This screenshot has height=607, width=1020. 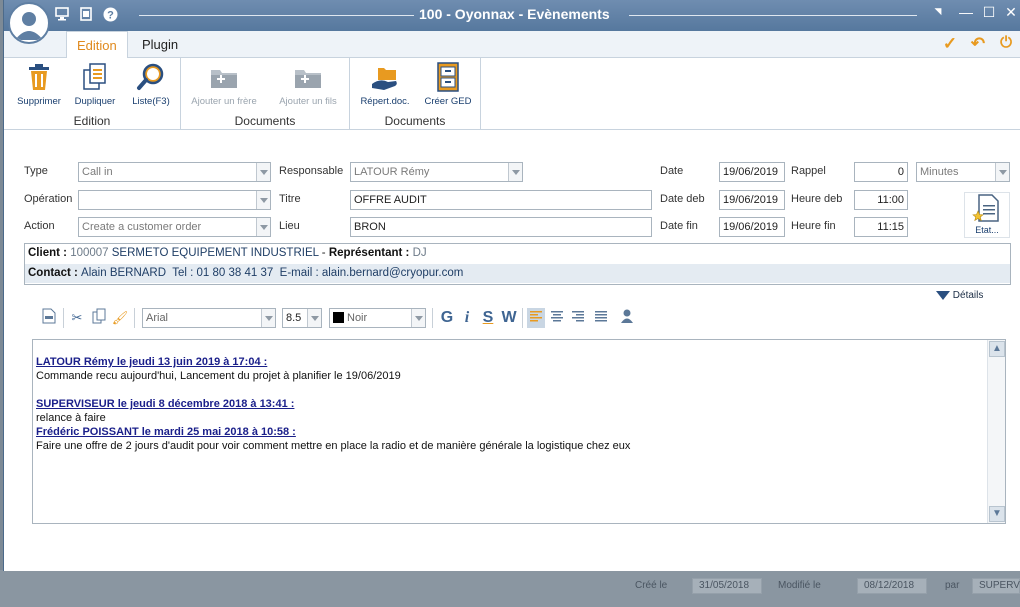 What do you see at coordinates (447, 318) in the screenshot?
I see `bold-button: G` at bounding box center [447, 318].